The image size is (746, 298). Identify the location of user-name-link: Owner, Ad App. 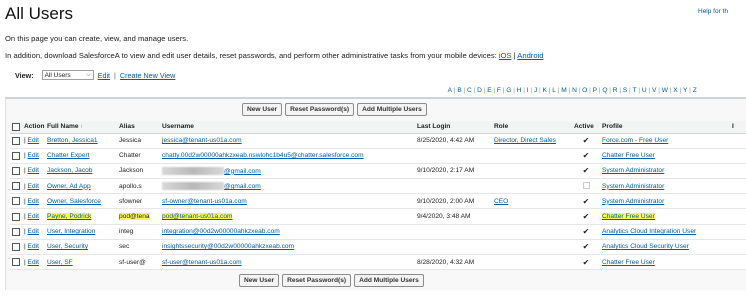
(69, 186).